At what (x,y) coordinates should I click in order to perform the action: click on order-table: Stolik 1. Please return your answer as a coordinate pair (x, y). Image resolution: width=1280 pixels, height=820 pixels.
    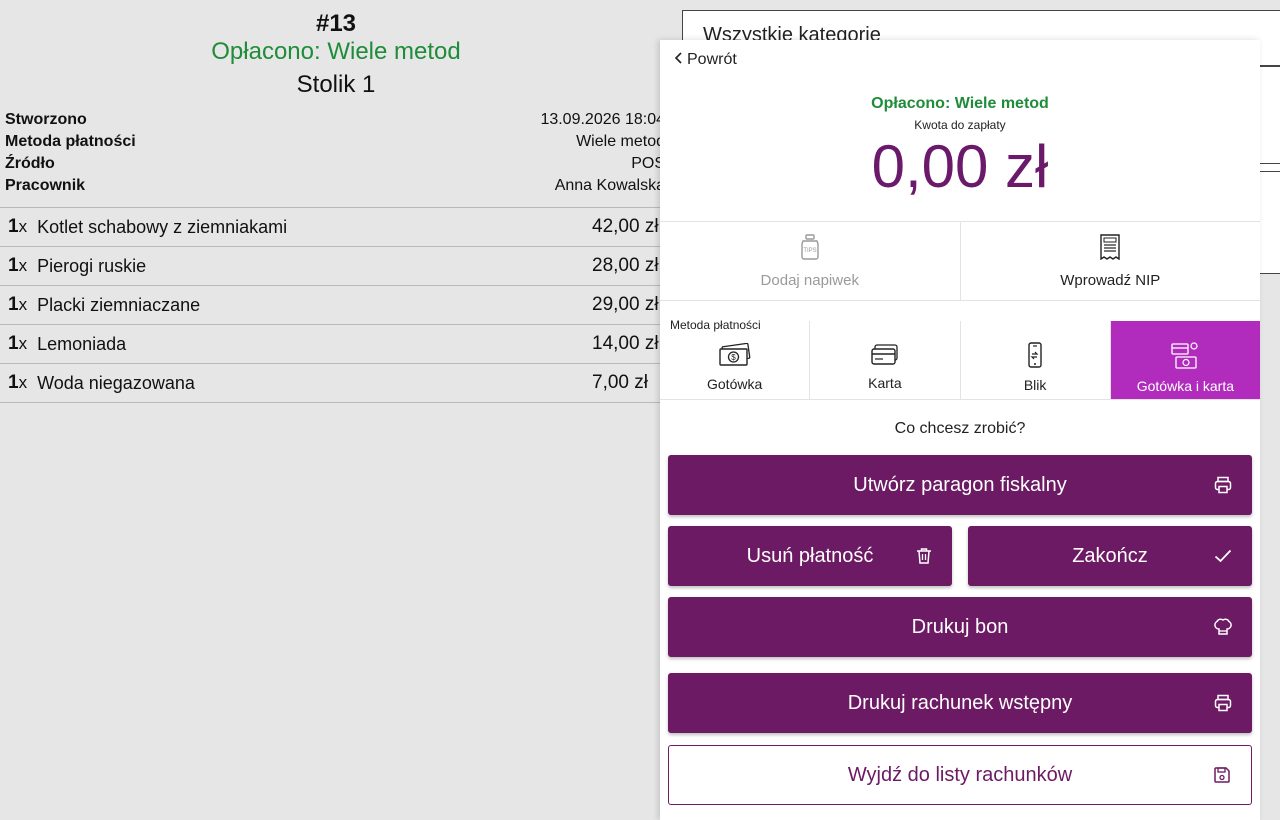
    Looking at the image, I should click on (336, 84).